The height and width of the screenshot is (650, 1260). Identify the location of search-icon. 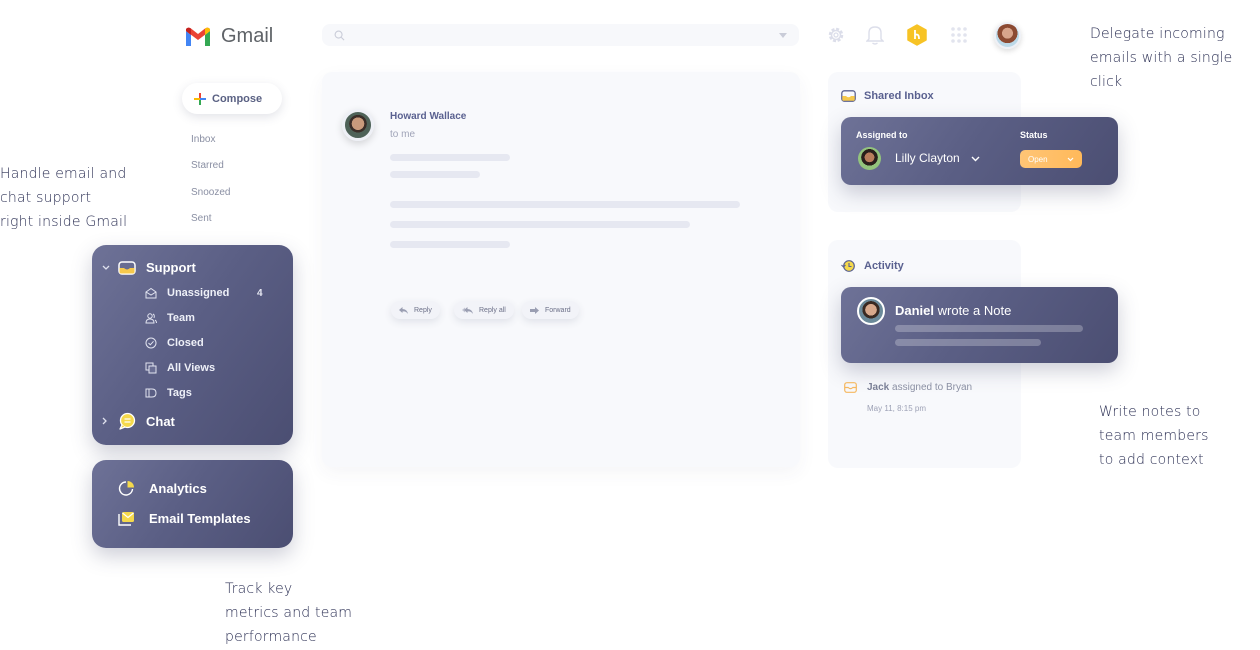
(339, 35).